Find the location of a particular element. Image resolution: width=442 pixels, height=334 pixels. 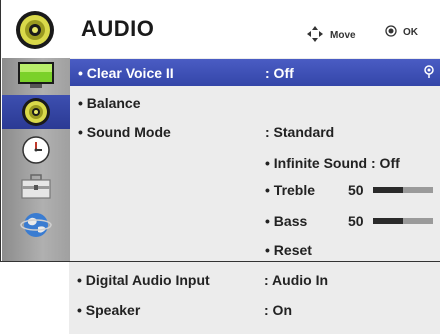

speaker-value: : On is located at coordinates (278, 310).